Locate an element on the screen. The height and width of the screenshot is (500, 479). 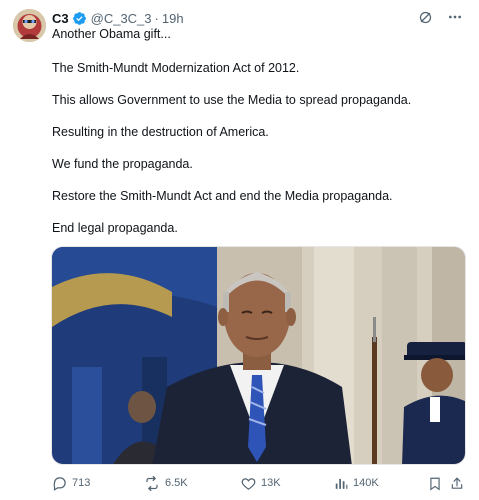
tweet-top-actions is located at coordinates (440, 17).